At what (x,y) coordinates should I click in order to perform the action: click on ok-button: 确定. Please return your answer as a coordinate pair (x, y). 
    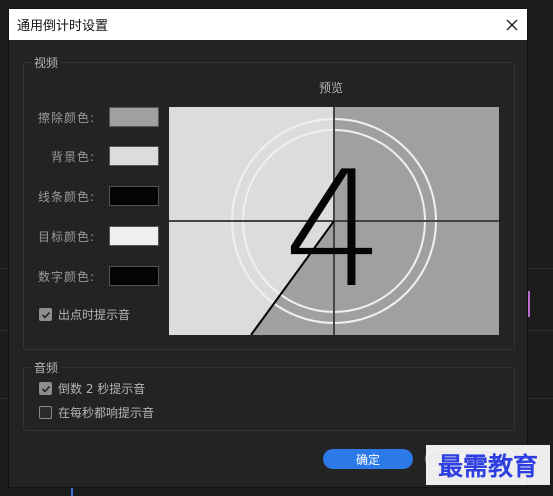
    Looking at the image, I should click on (368, 459).